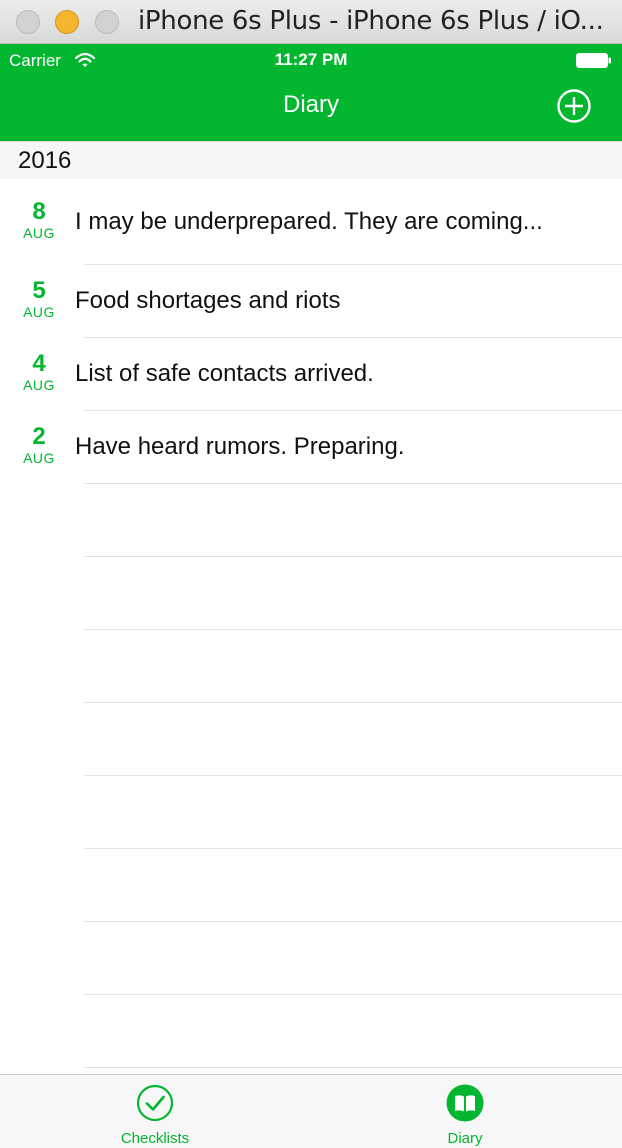 This screenshot has width=622, height=1148. What do you see at coordinates (574, 106) in the screenshot?
I see `add-entry-button` at bounding box center [574, 106].